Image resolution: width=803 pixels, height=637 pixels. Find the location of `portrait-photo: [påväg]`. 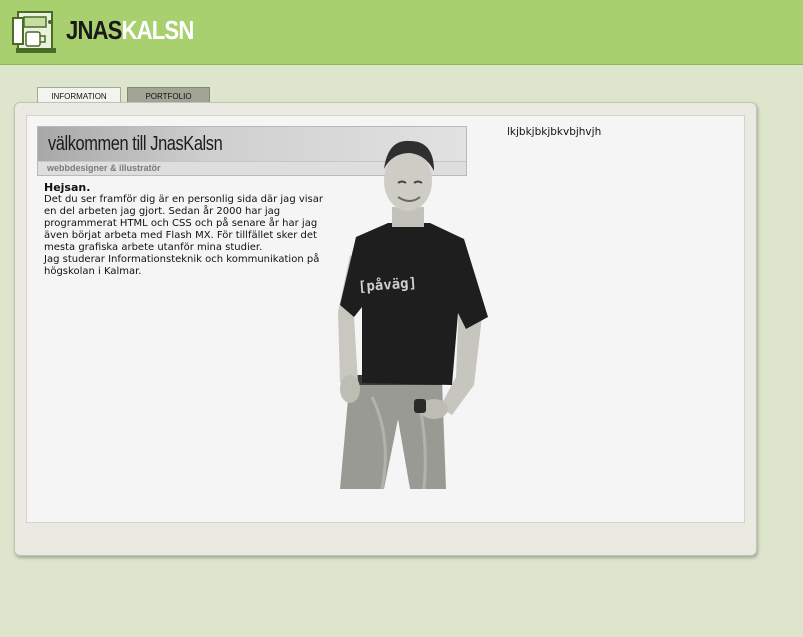

portrait-photo: [påväg] is located at coordinates (413, 314).